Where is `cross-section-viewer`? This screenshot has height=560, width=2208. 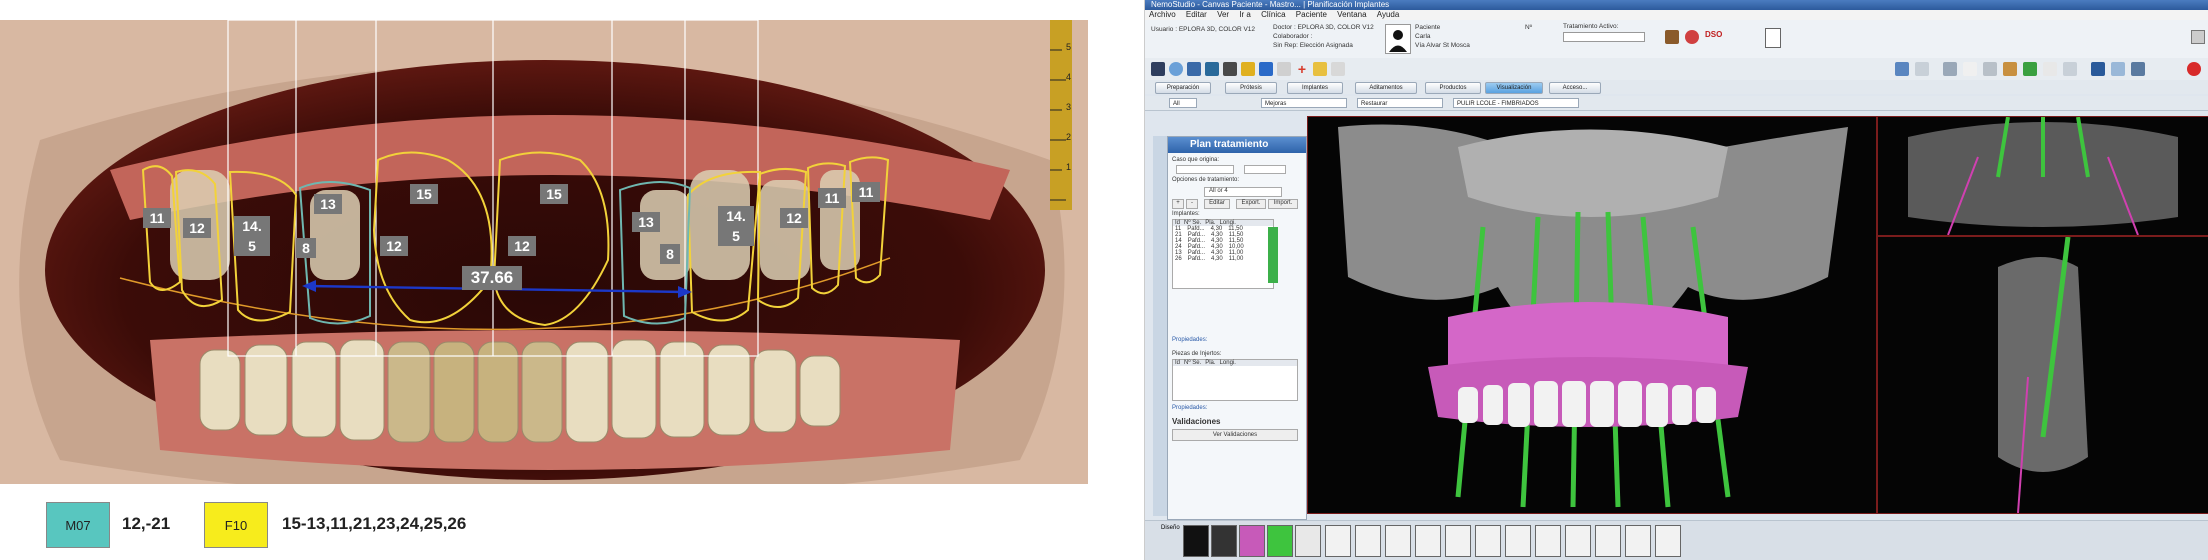 cross-section-viewer is located at coordinates (2042, 375).